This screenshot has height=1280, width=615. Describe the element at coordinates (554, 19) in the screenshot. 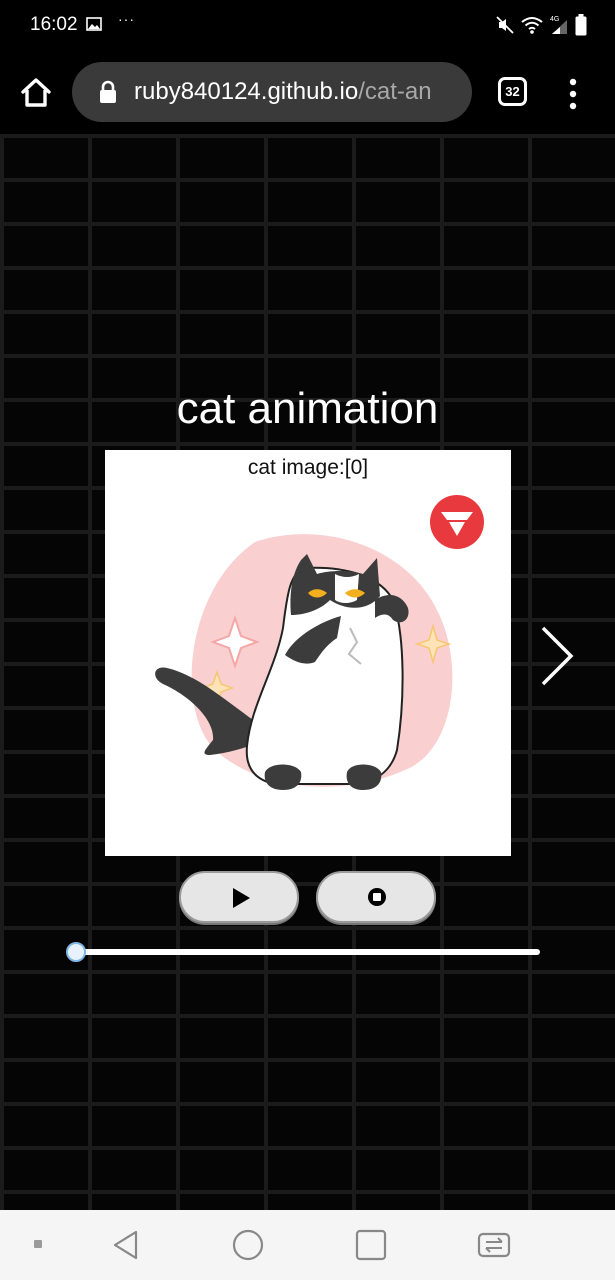

I see `svg-text: 4G` at that location.